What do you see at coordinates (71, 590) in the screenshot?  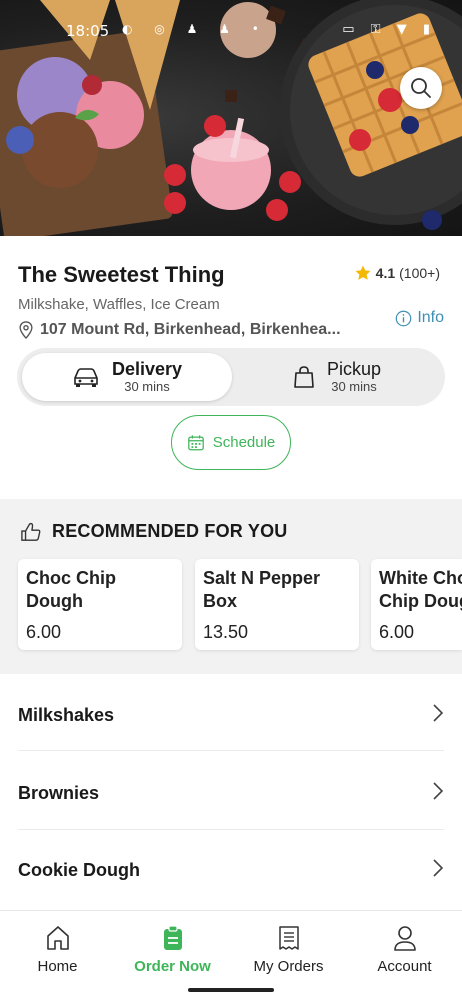 I see `item-name: Choc Chip Dough` at bounding box center [71, 590].